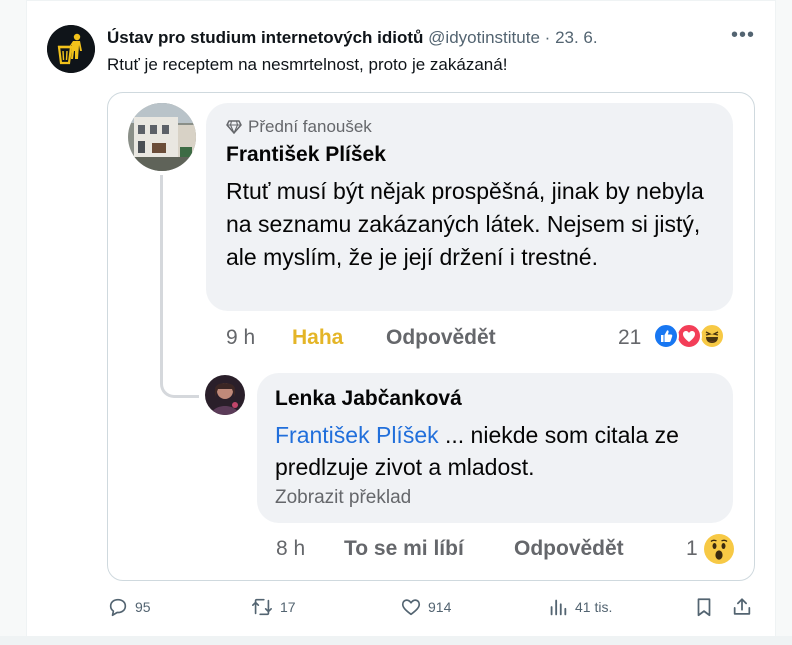  What do you see at coordinates (234, 127) in the screenshot?
I see `diamond-icon` at bounding box center [234, 127].